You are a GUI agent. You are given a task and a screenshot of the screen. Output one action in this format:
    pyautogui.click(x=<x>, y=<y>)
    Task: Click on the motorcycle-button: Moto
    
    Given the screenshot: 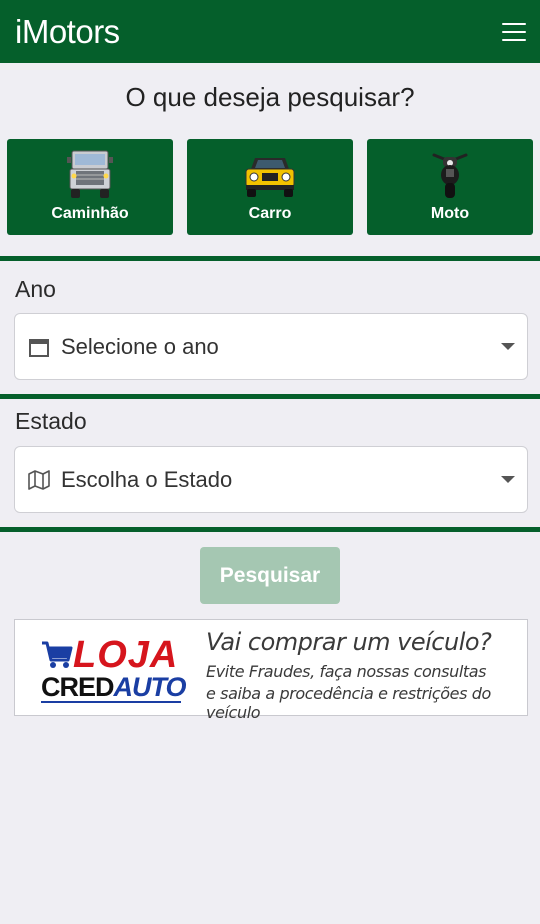 What is the action you would take?
    pyautogui.click(x=450, y=187)
    